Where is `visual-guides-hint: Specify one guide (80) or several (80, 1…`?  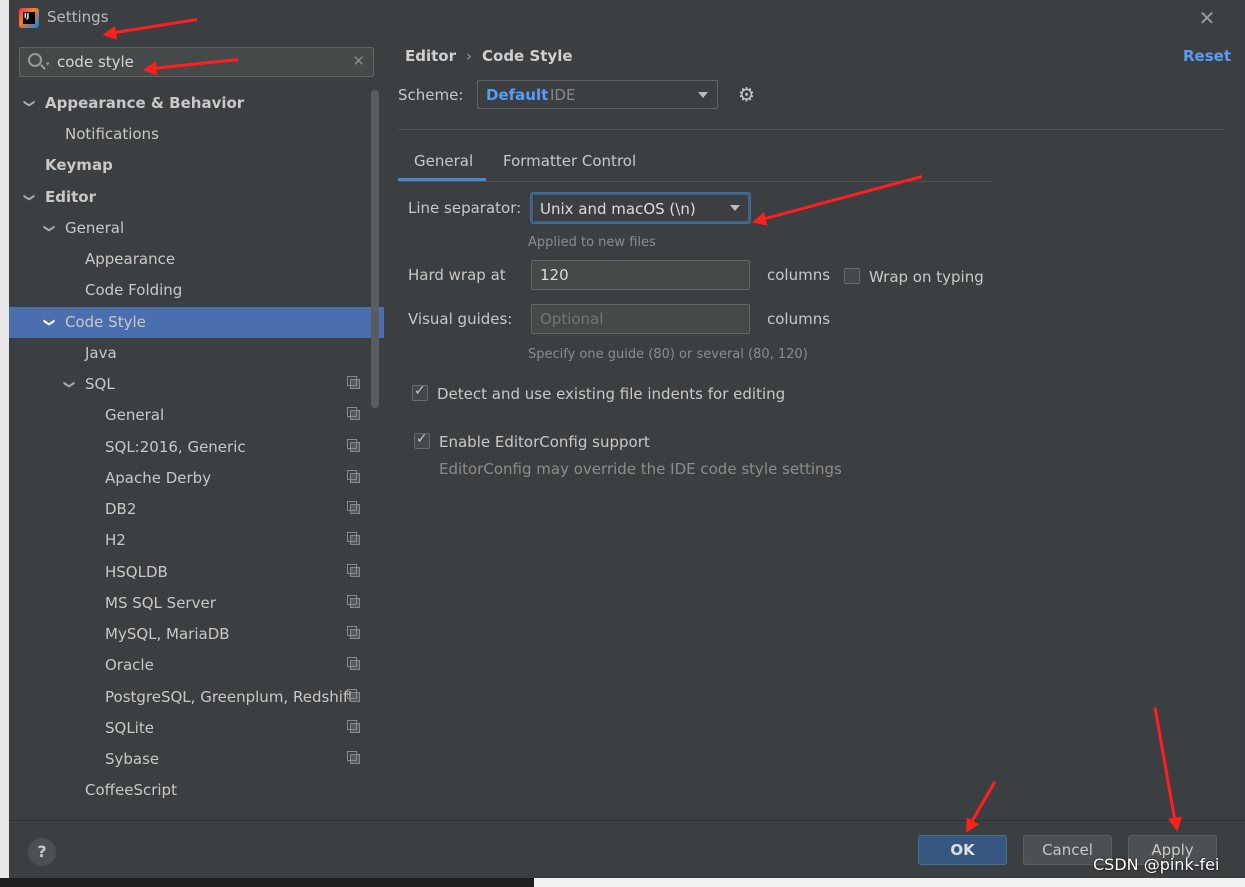
visual-guides-hint: Specify one guide (80) or several (80, 1… is located at coordinates (668, 354).